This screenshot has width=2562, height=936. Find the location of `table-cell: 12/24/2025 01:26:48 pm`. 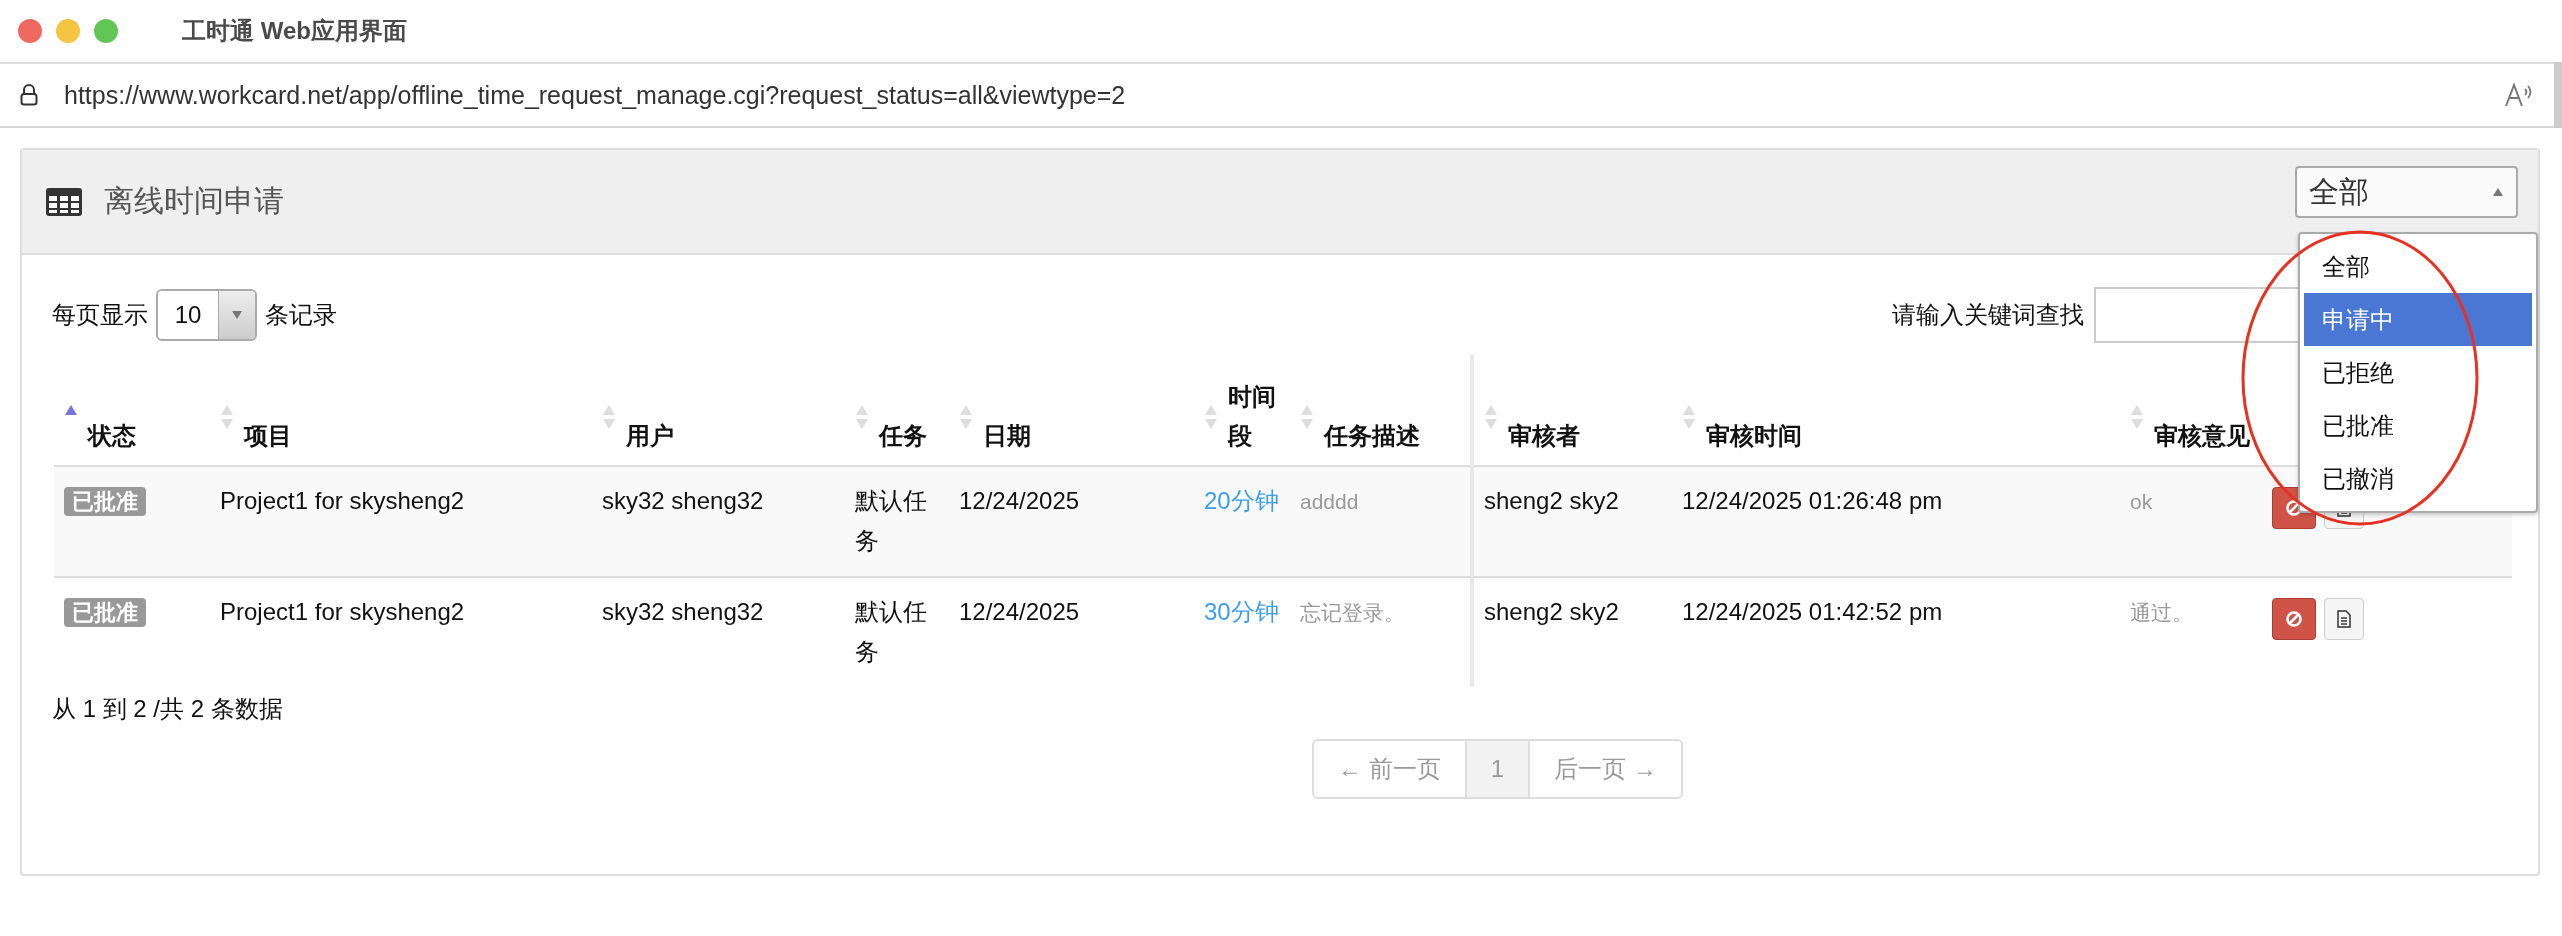

table-cell: 12/24/2025 01:26:48 pm is located at coordinates (1812, 500).